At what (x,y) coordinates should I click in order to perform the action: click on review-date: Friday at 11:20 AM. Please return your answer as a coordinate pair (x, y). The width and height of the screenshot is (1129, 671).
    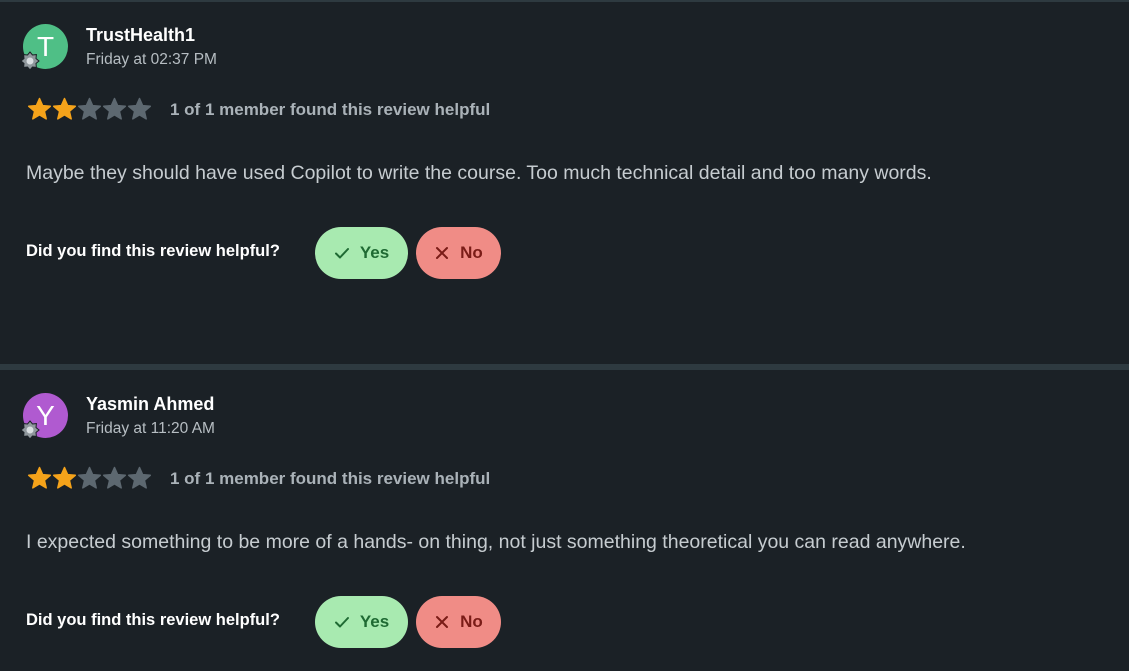
    Looking at the image, I should click on (150, 428).